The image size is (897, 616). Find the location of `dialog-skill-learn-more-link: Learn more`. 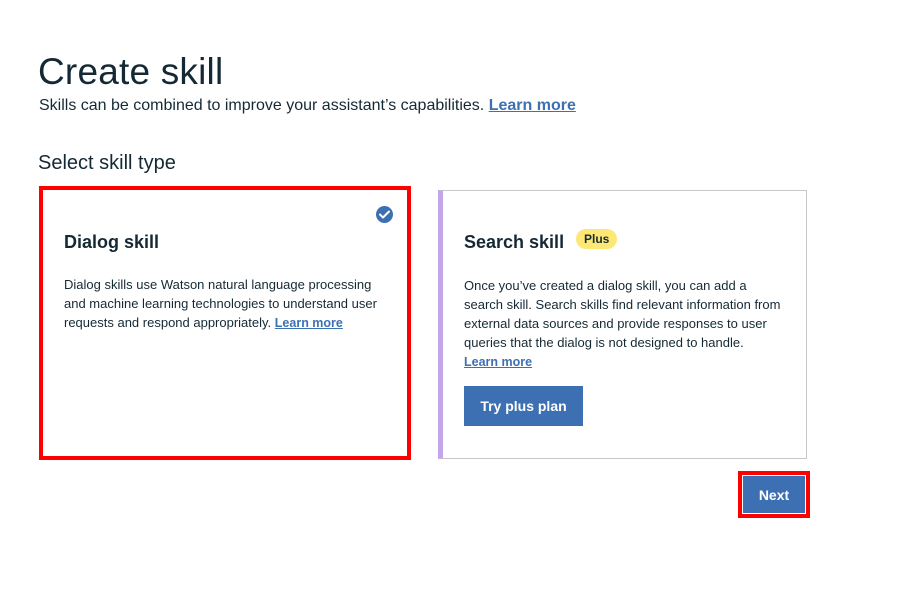

dialog-skill-learn-more-link: Learn more is located at coordinates (309, 323).